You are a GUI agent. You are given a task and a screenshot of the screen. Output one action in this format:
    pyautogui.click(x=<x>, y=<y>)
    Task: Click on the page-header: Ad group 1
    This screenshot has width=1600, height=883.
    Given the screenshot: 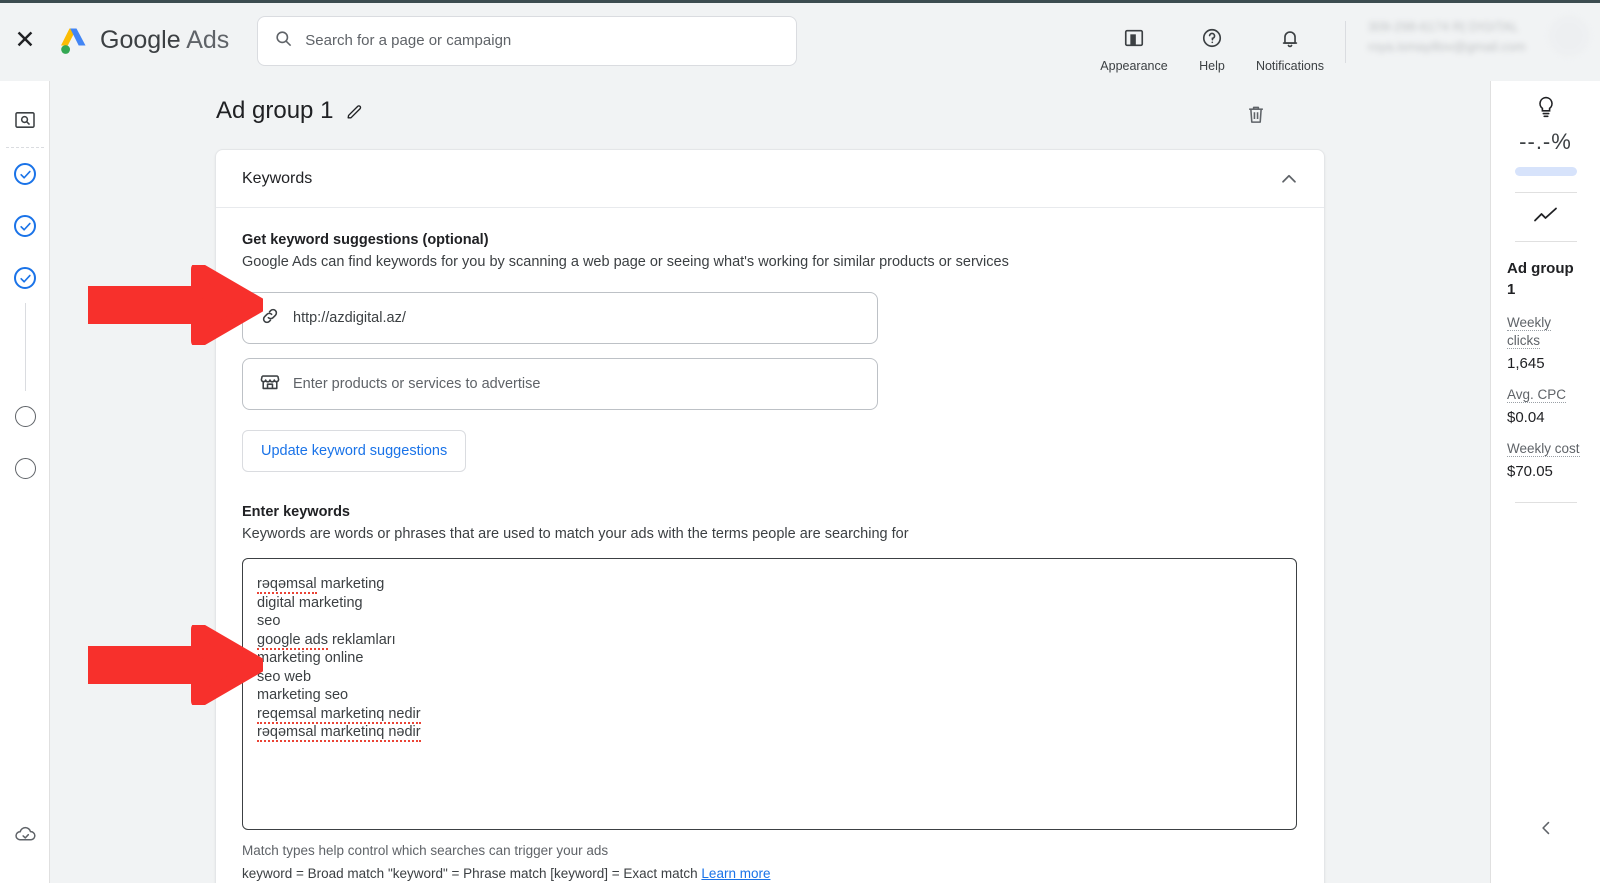 What is the action you would take?
    pyautogui.click(x=290, y=111)
    